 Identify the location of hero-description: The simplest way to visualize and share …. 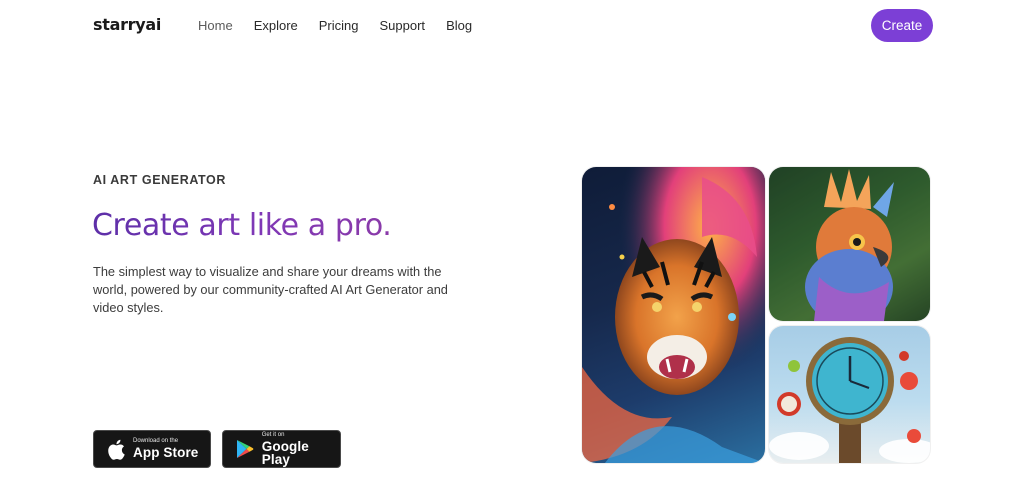
(270, 289).